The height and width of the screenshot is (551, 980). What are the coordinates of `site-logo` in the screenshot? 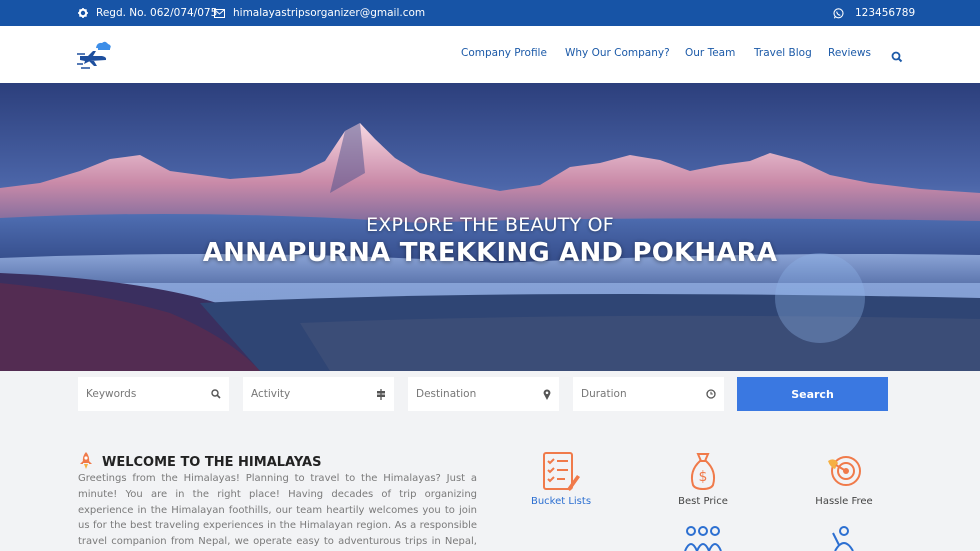 It's located at (94, 56).